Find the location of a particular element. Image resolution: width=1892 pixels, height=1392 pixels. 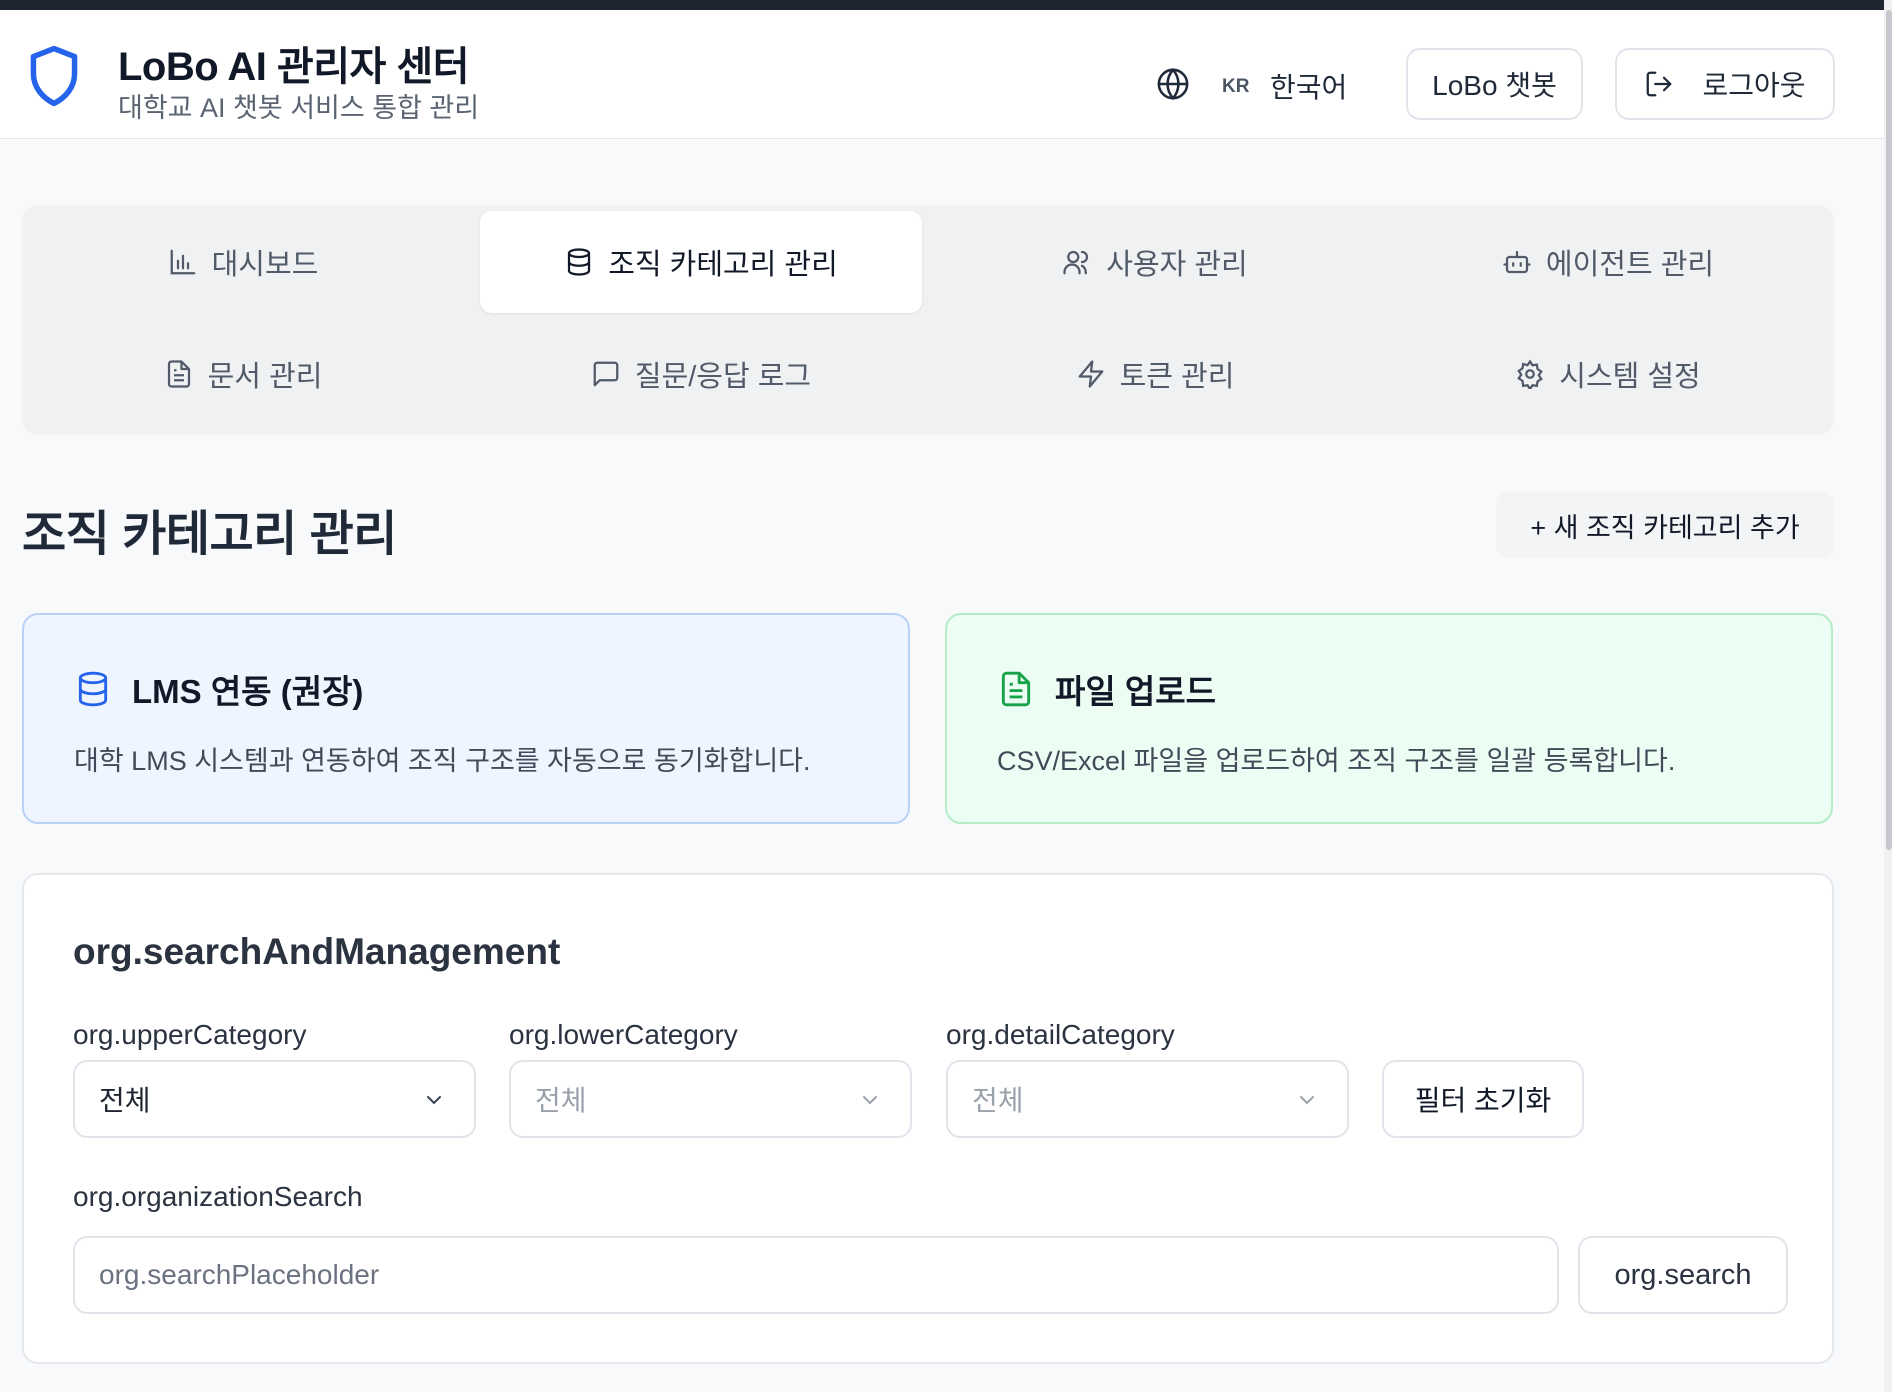

tab-qa-logs: 질문/응답 로그 is located at coordinates (701, 374).